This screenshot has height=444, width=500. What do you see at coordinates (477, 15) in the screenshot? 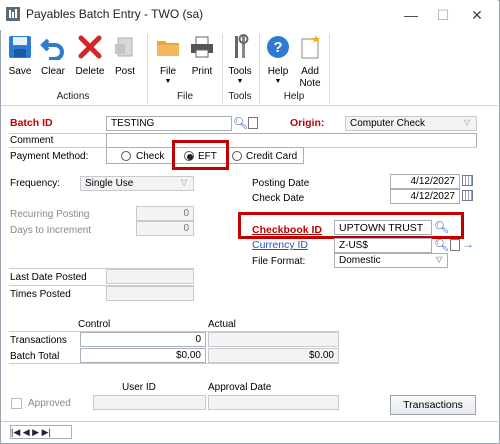
I see `close-button: ✕` at bounding box center [477, 15].